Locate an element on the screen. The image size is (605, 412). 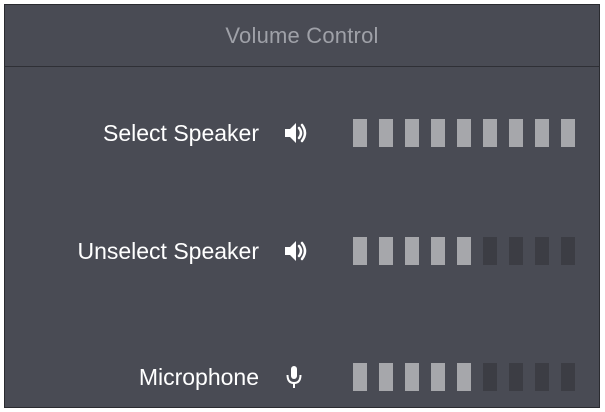
window-header: Volume Control is located at coordinates (302, 36).